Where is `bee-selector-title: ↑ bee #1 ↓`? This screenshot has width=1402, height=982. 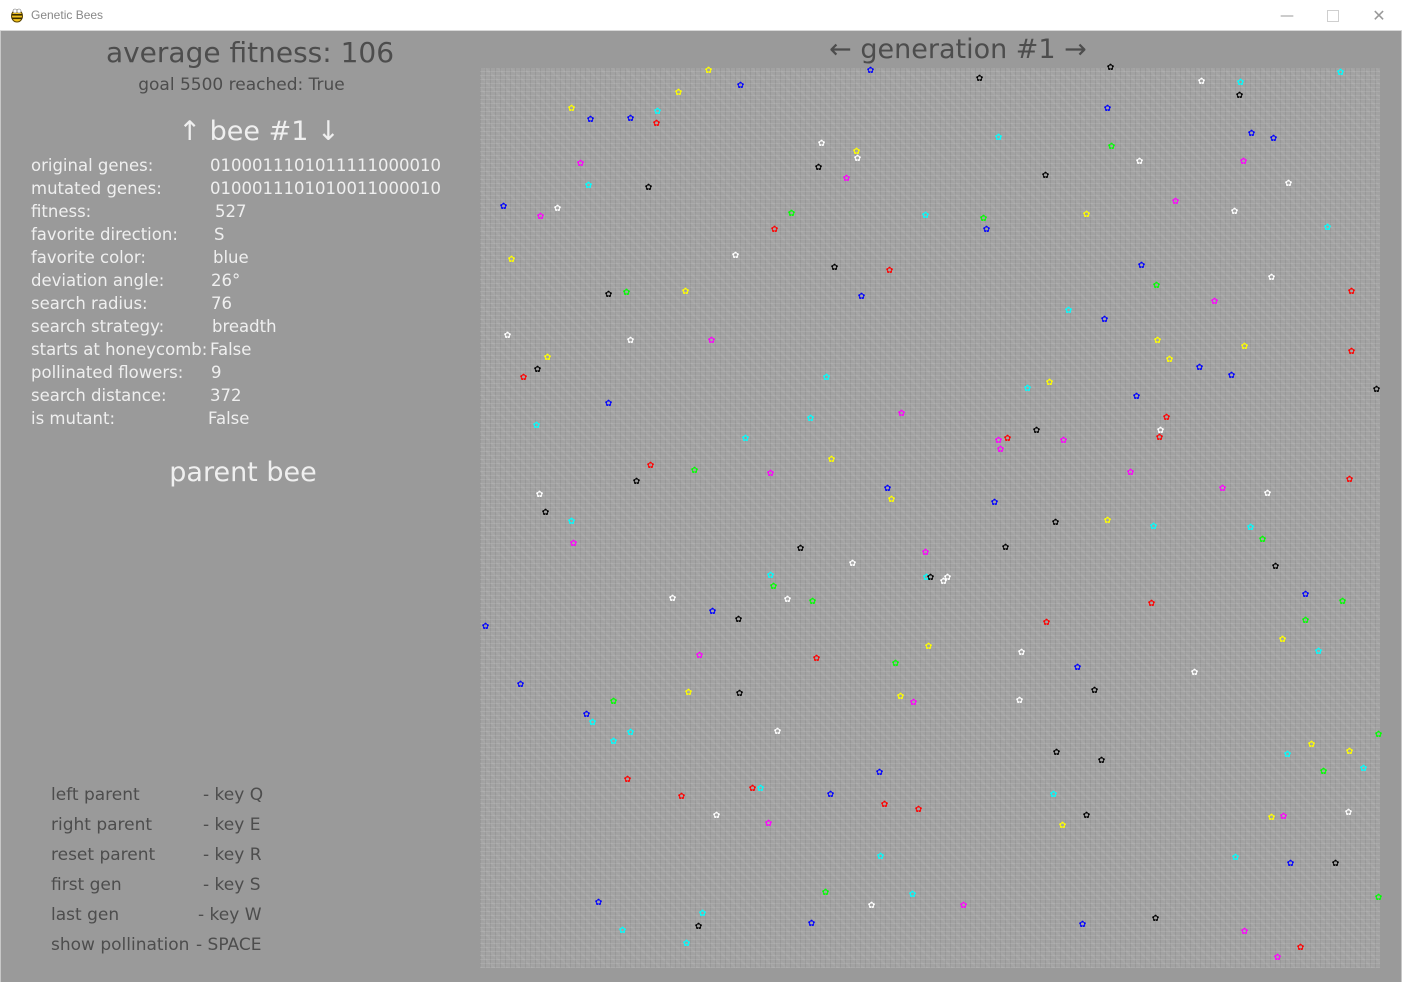 bee-selector-title: ↑ bee #1 ↓ is located at coordinates (259, 131).